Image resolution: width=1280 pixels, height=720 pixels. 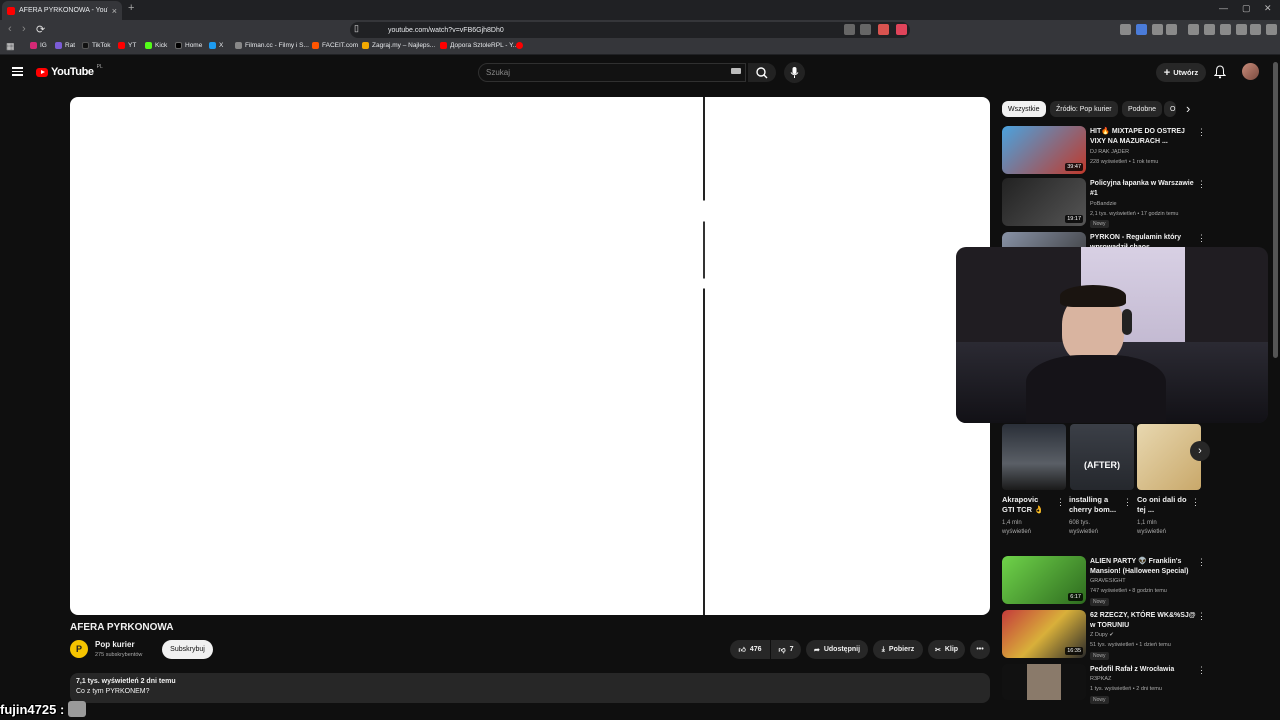 What do you see at coordinates (62, 10) in the screenshot?
I see `browser-tab: AFERA PYRKONOWA - YouTube ×` at bounding box center [62, 10].